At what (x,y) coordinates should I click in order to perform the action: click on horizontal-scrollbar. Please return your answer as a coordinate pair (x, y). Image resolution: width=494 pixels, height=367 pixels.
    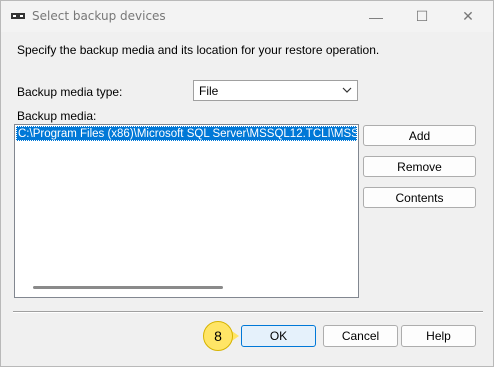
    Looking at the image, I should click on (128, 287).